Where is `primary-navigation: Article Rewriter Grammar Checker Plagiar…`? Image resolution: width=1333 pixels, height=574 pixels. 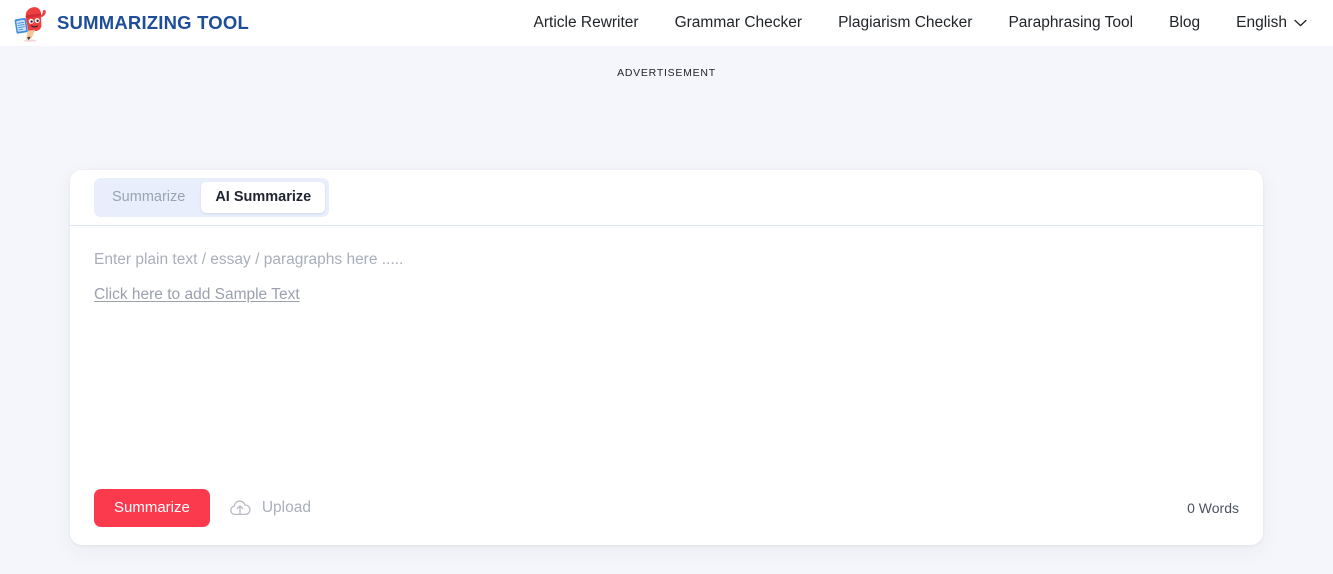 primary-navigation: Article Rewriter Grammar Checker Plagiar… is located at coordinates (913, 23).